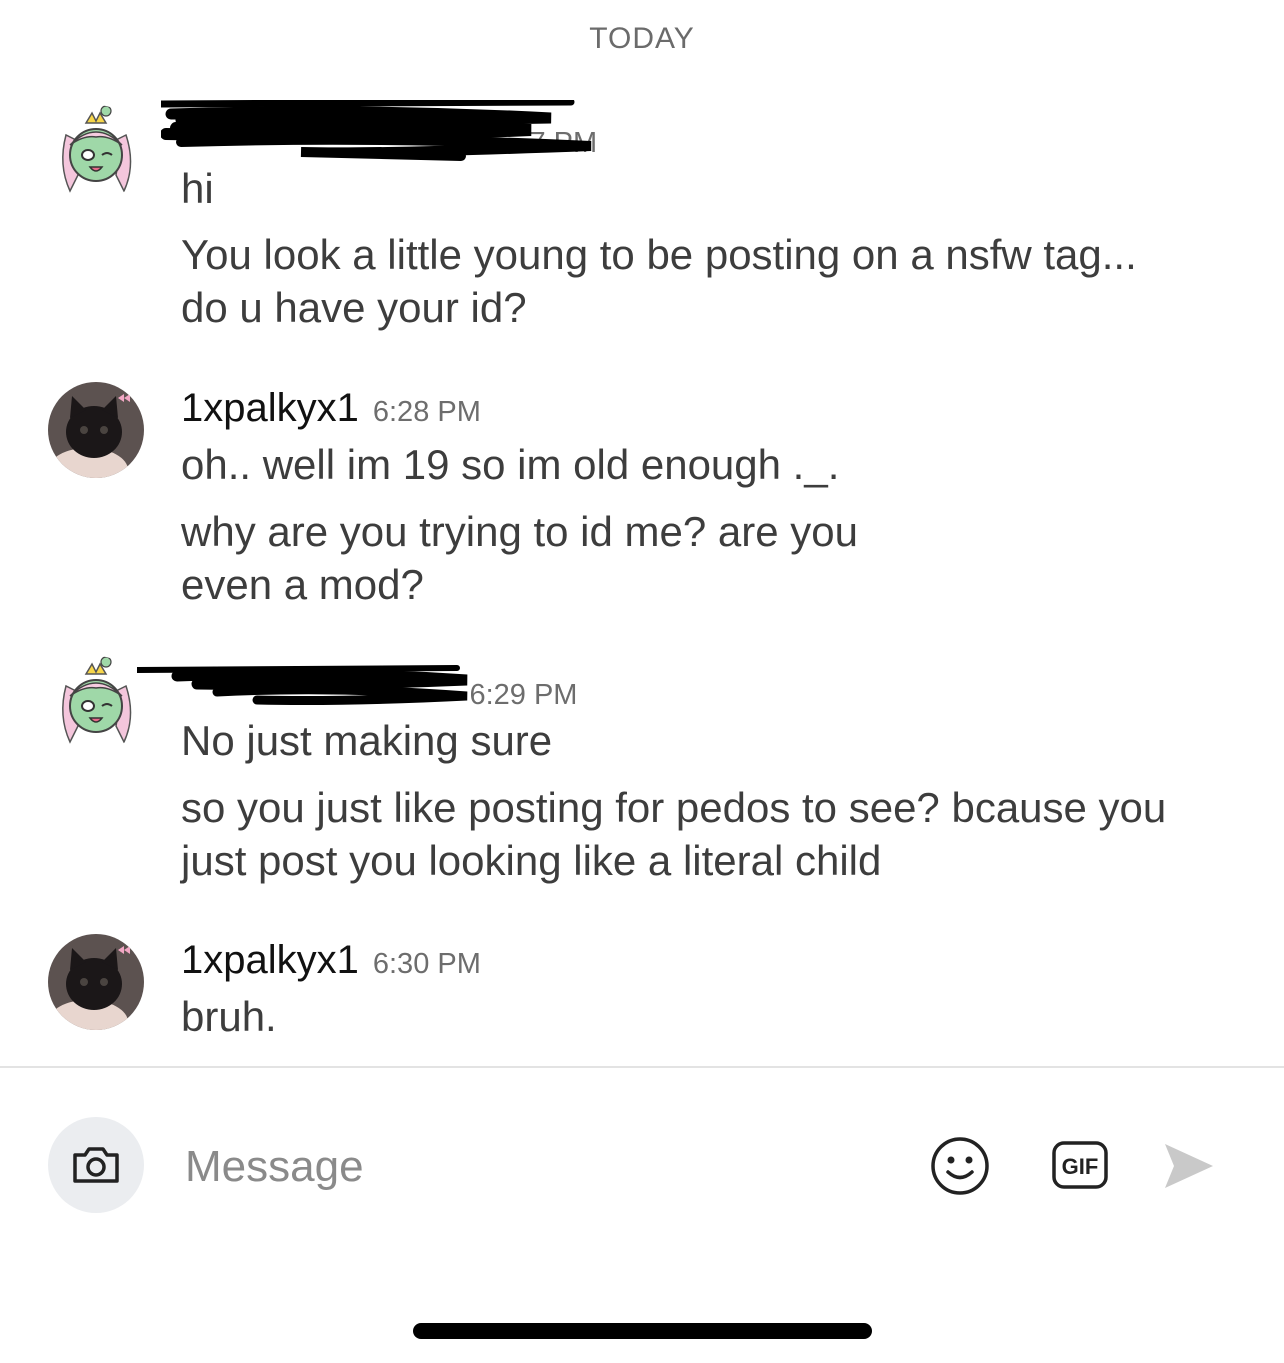 The width and height of the screenshot is (1284, 1363). I want to click on emoji-button, so click(960, 1166).